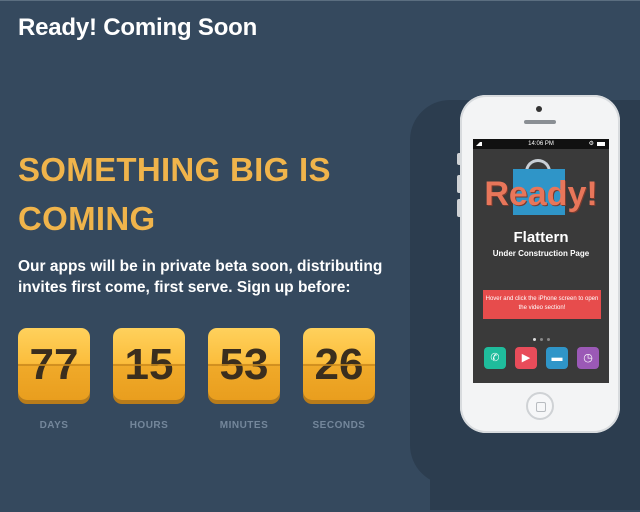  What do you see at coordinates (458, 159) in the screenshot?
I see `mute-switch` at bounding box center [458, 159].